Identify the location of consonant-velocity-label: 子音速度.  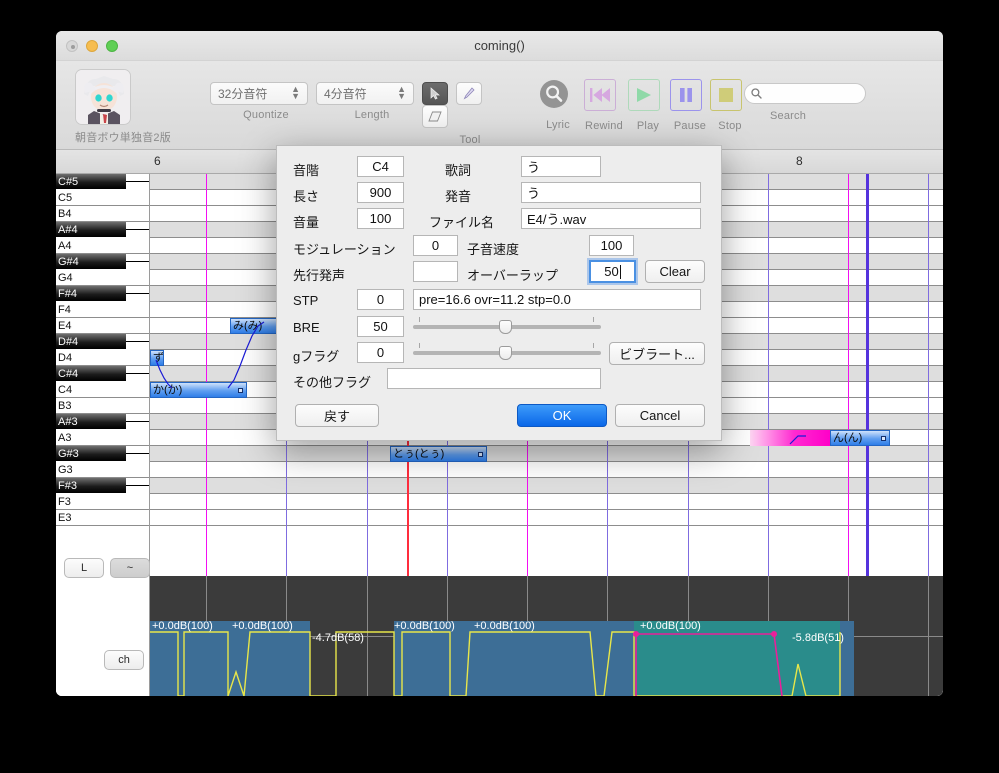
(493, 249).